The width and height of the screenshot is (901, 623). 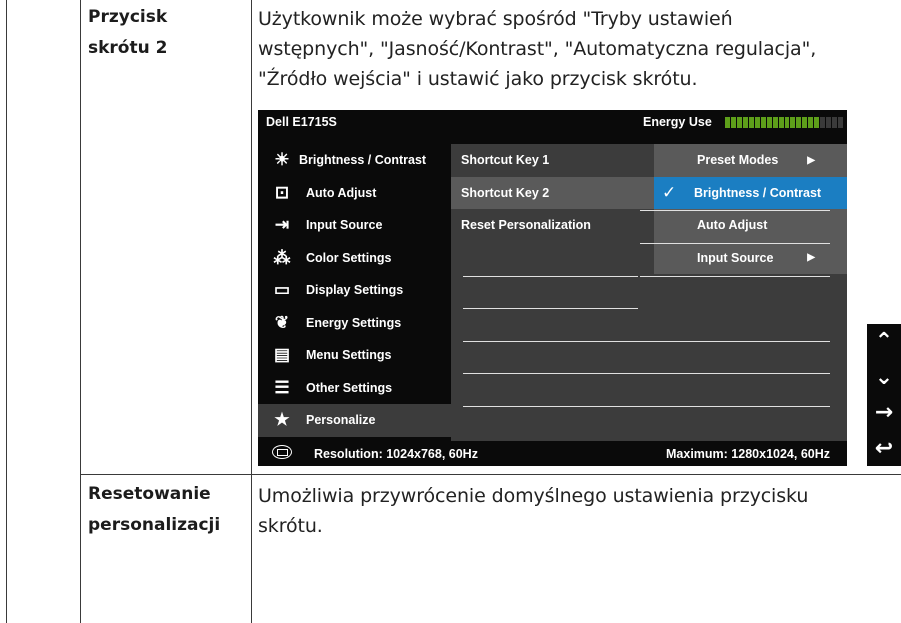 What do you see at coordinates (341, 420) in the screenshot?
I see `menu-item-label: Personalize` at bounding box center [341, 420].